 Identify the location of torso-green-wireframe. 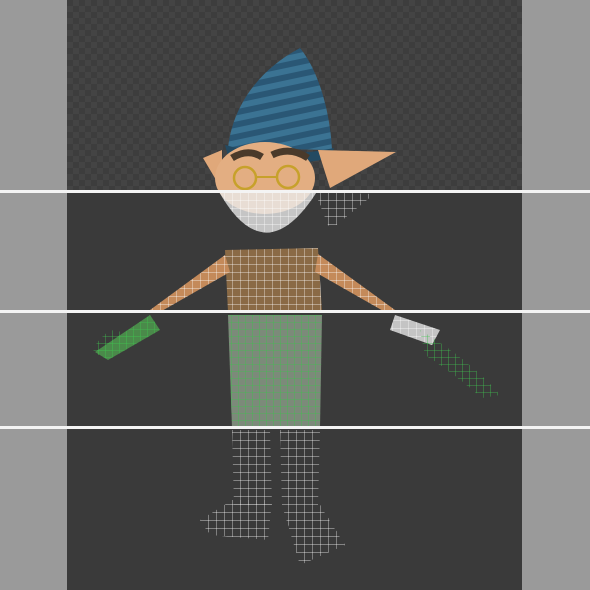
(296, 371).